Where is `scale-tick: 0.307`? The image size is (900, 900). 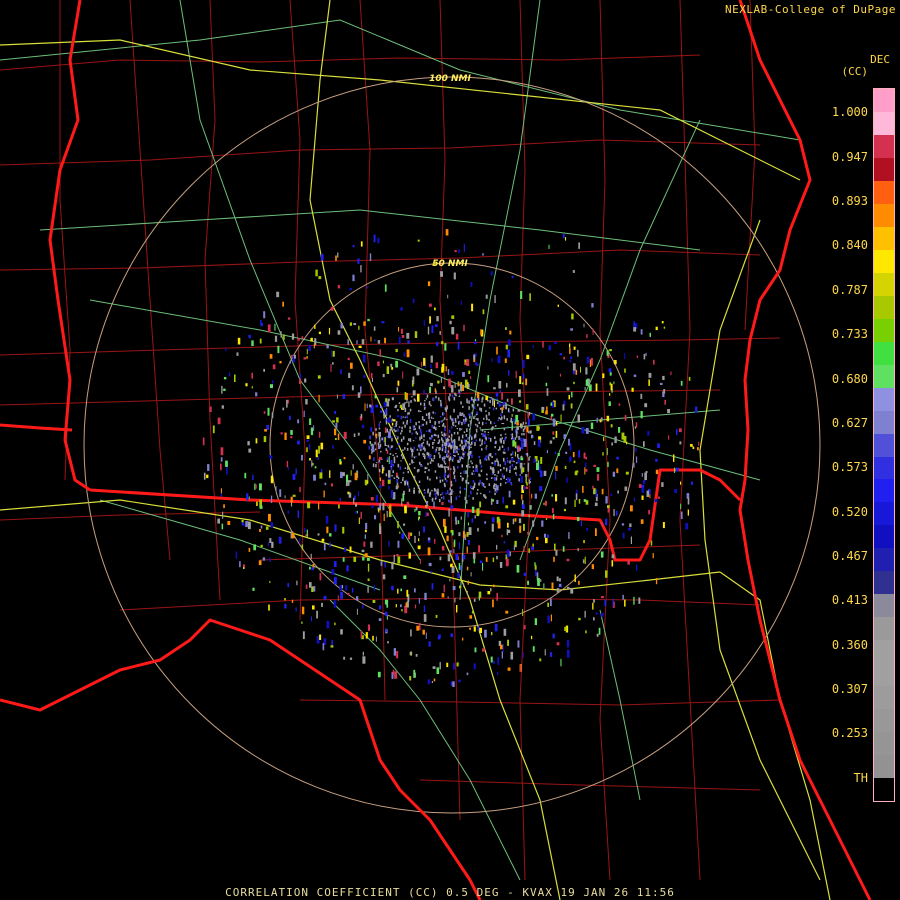
scale-tick: 0.307 is located at coordinates (849, 689).